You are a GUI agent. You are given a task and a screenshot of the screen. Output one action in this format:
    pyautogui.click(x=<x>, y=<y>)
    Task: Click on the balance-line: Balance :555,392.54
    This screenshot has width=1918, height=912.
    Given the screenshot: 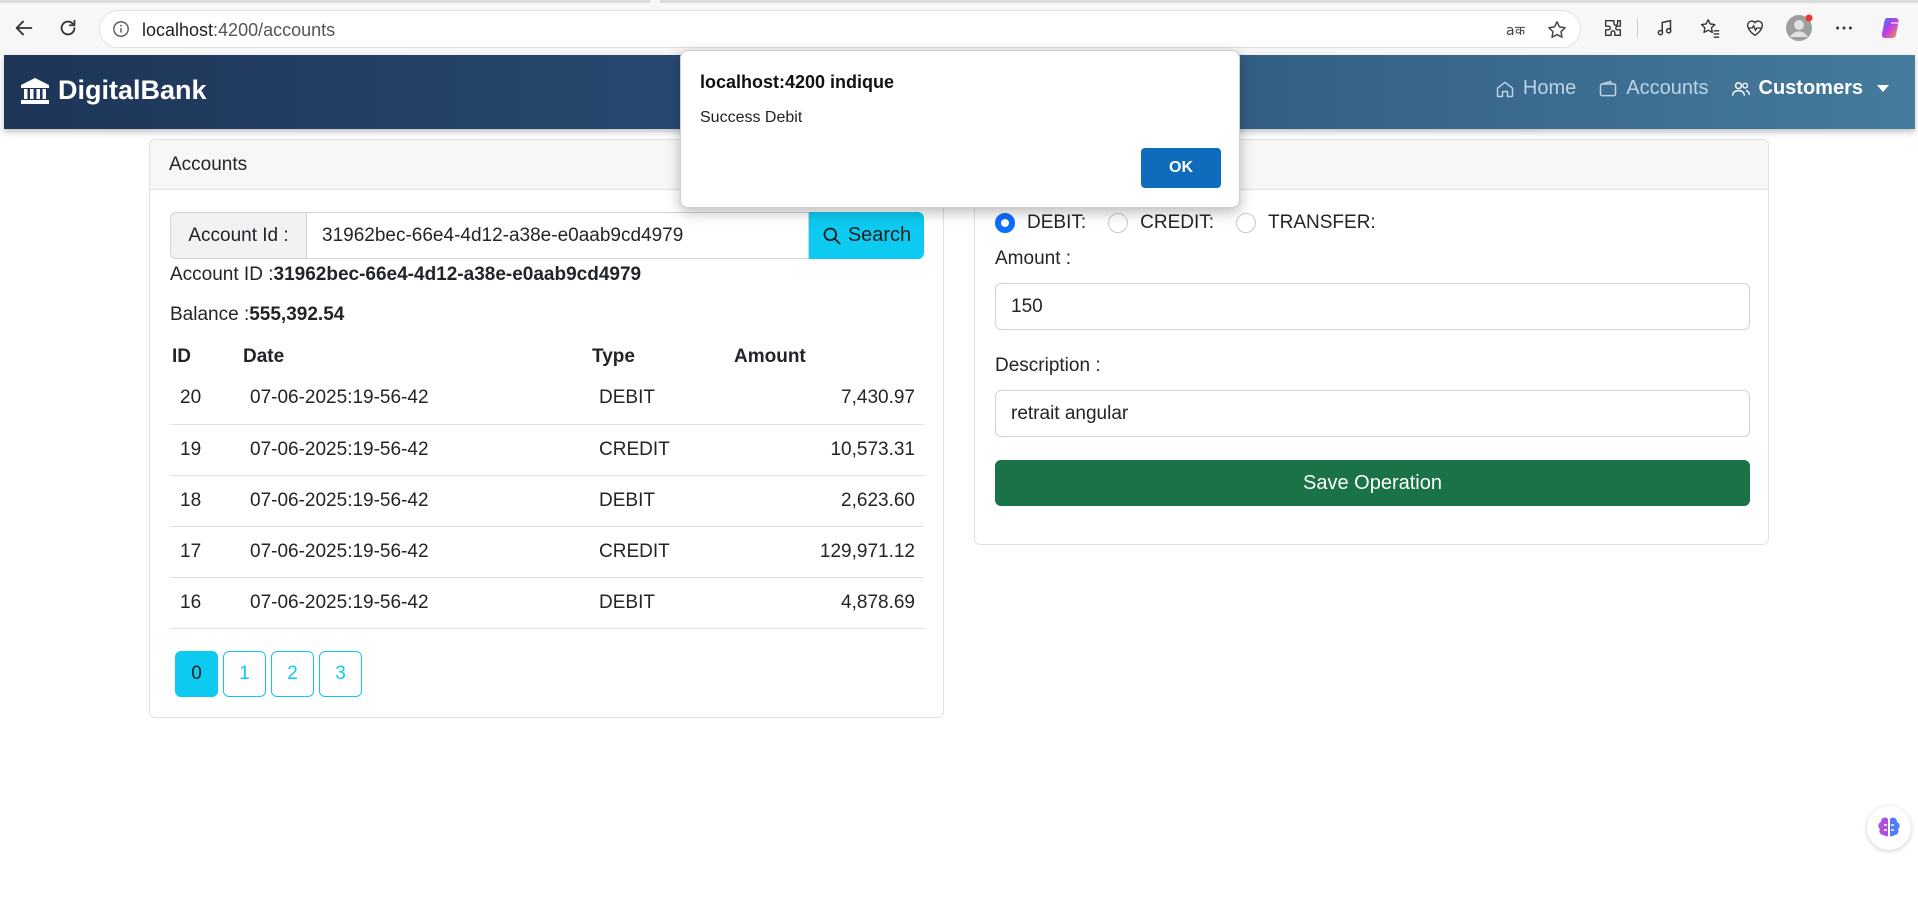 What is the action you would take?
    pyautogui.click(x=257, y=315)
    